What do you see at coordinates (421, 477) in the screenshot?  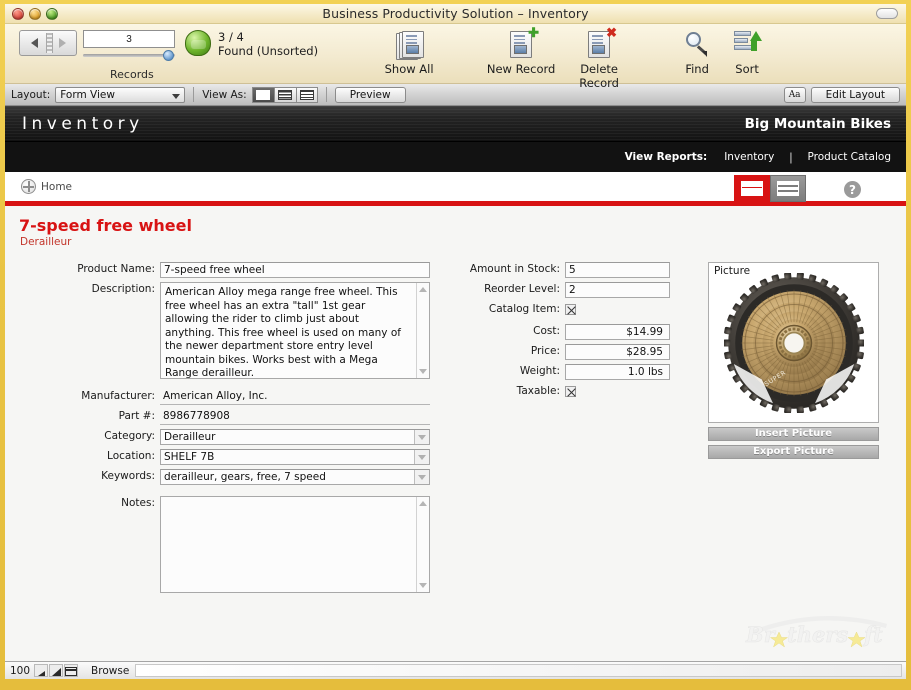 I see `keywords-dropdown-button` at bounding box center [421, 477].